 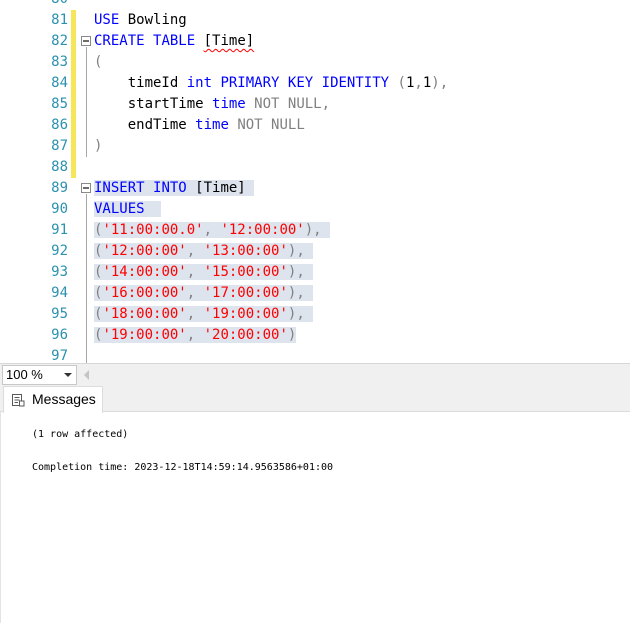 I want to click on code-line: 91 ('11:00:00.0', '12:00:00'),, so click(x=315, y=230).